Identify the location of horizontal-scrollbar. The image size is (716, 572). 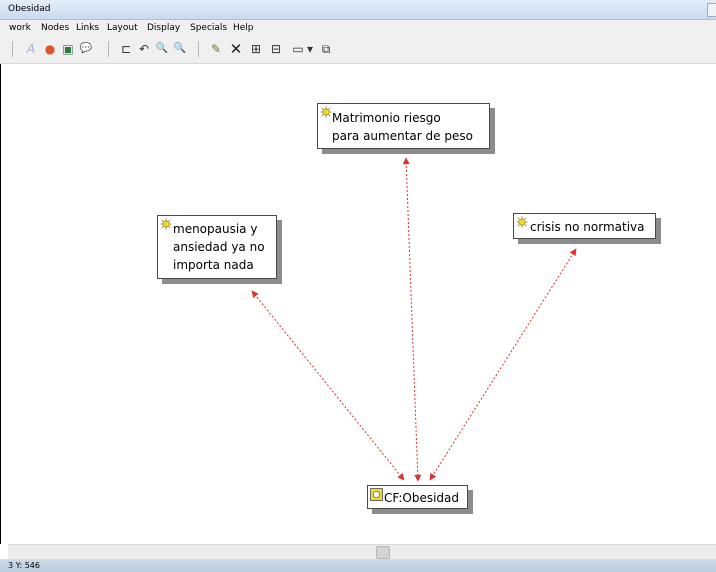
(362, 551).